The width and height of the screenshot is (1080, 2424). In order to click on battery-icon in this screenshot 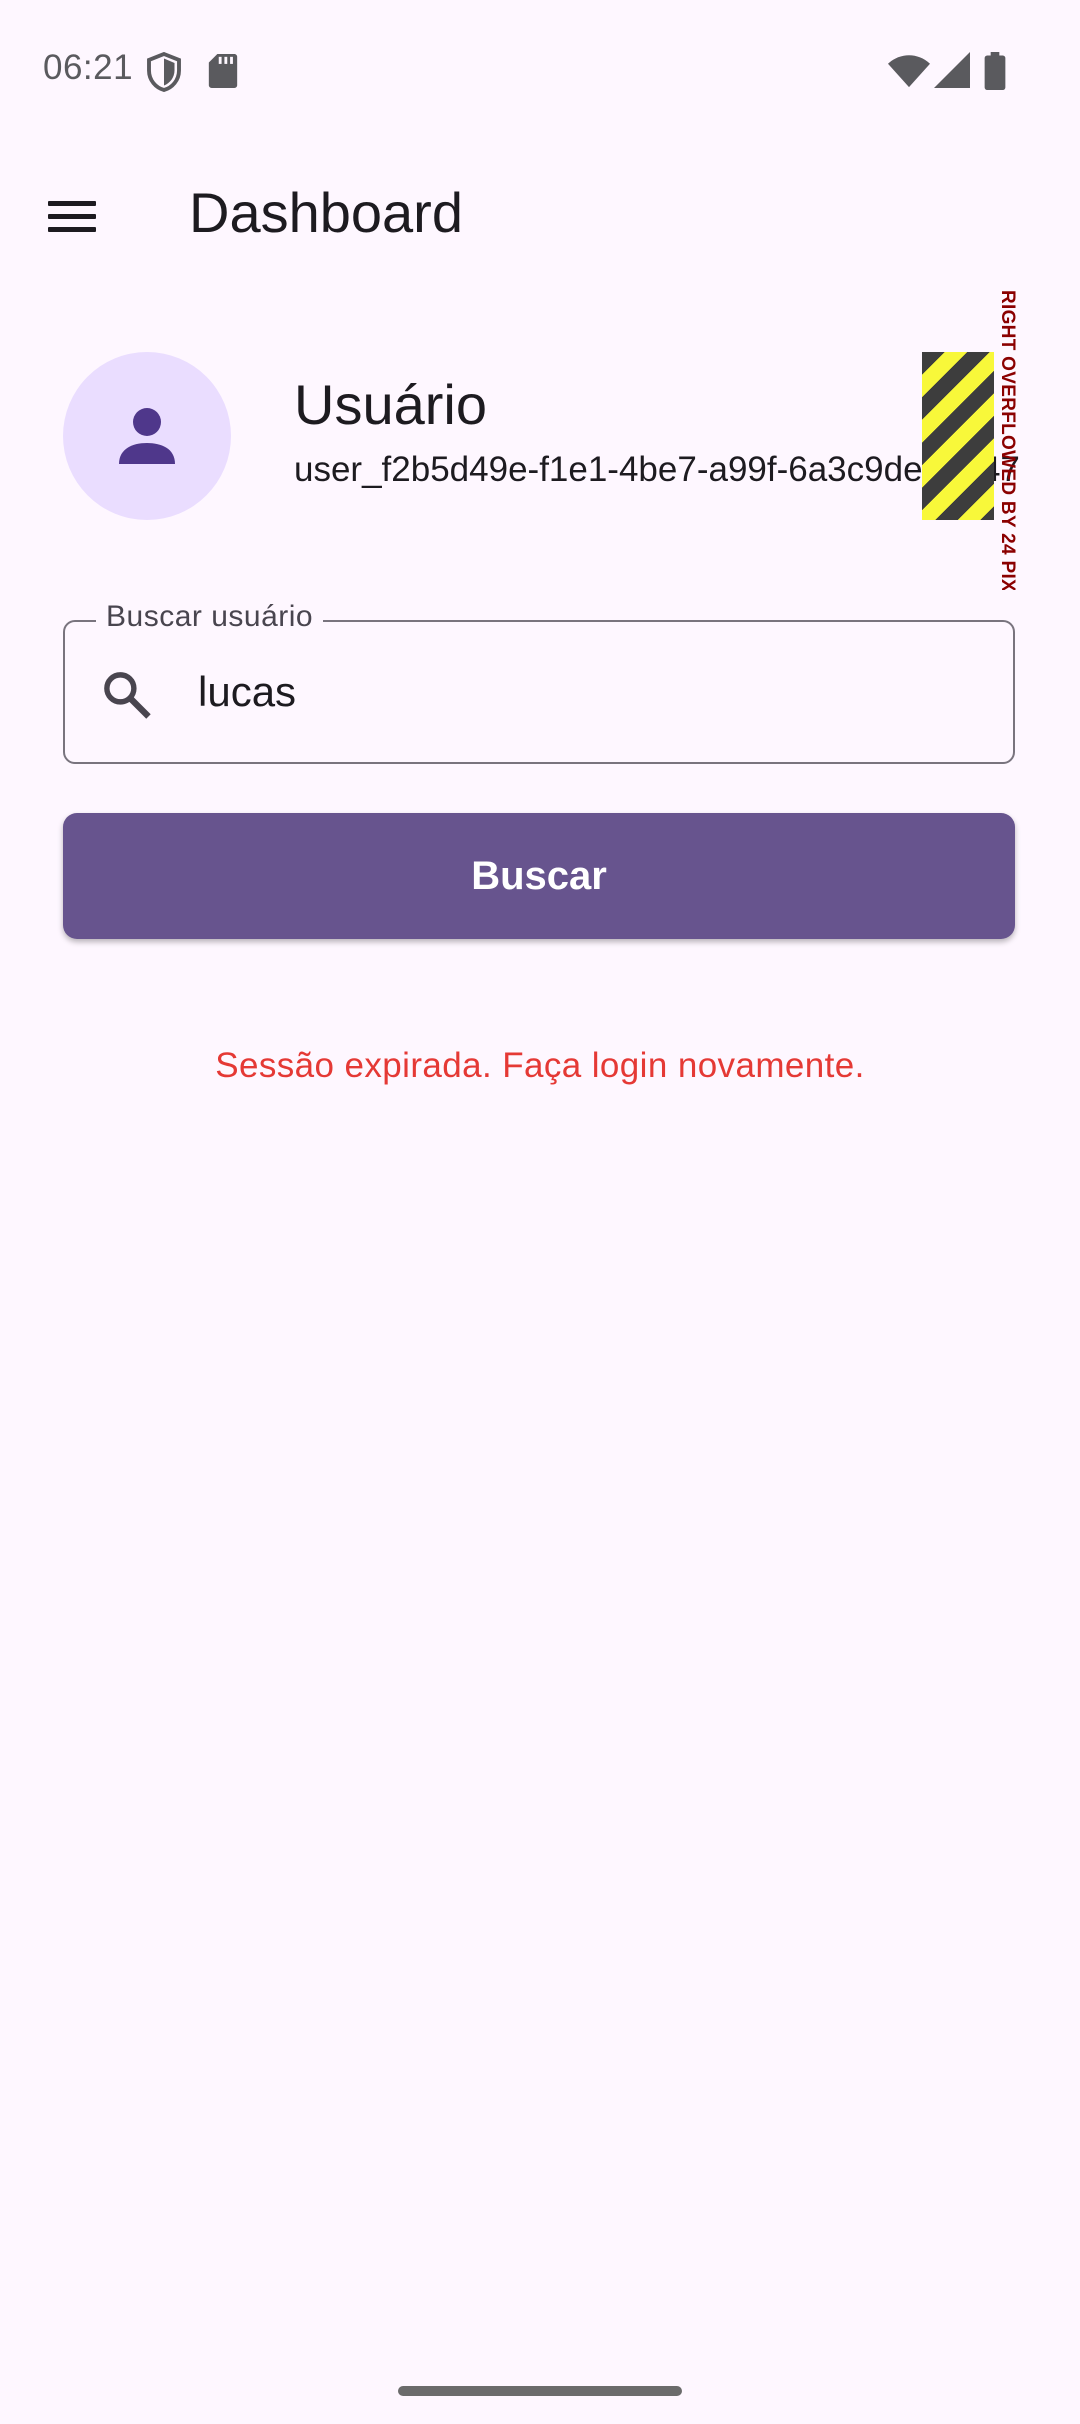, I will do `click(995, 71)`.